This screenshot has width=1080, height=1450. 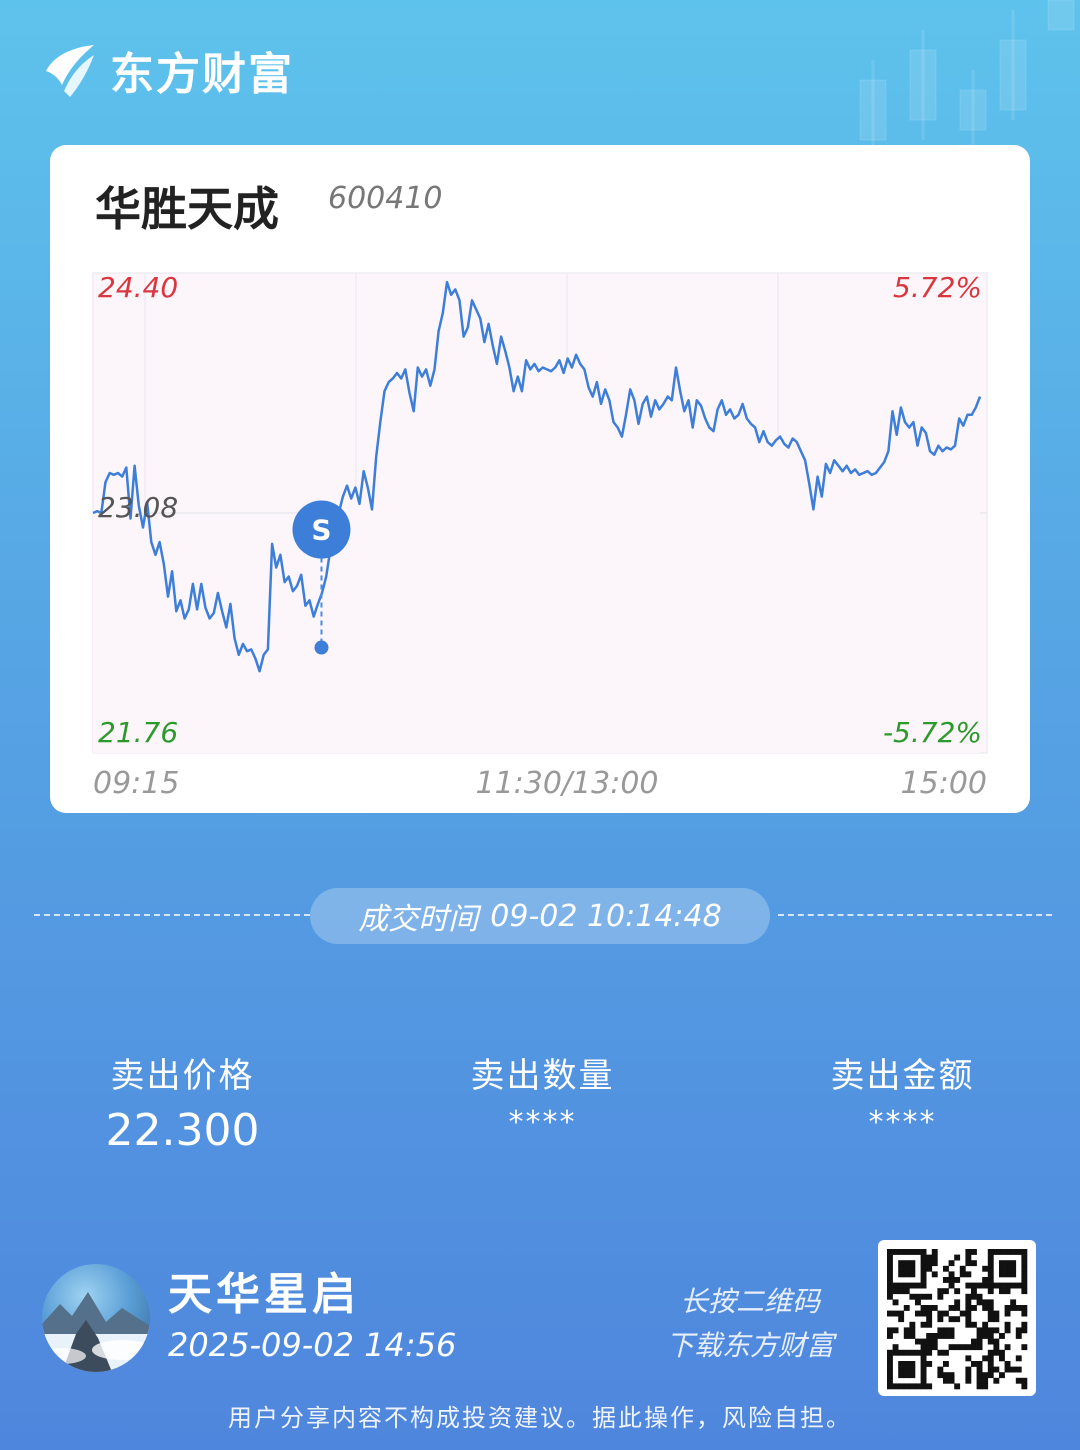 I want to click on eastmoney-logo-icon, so click(x=70, y=71).